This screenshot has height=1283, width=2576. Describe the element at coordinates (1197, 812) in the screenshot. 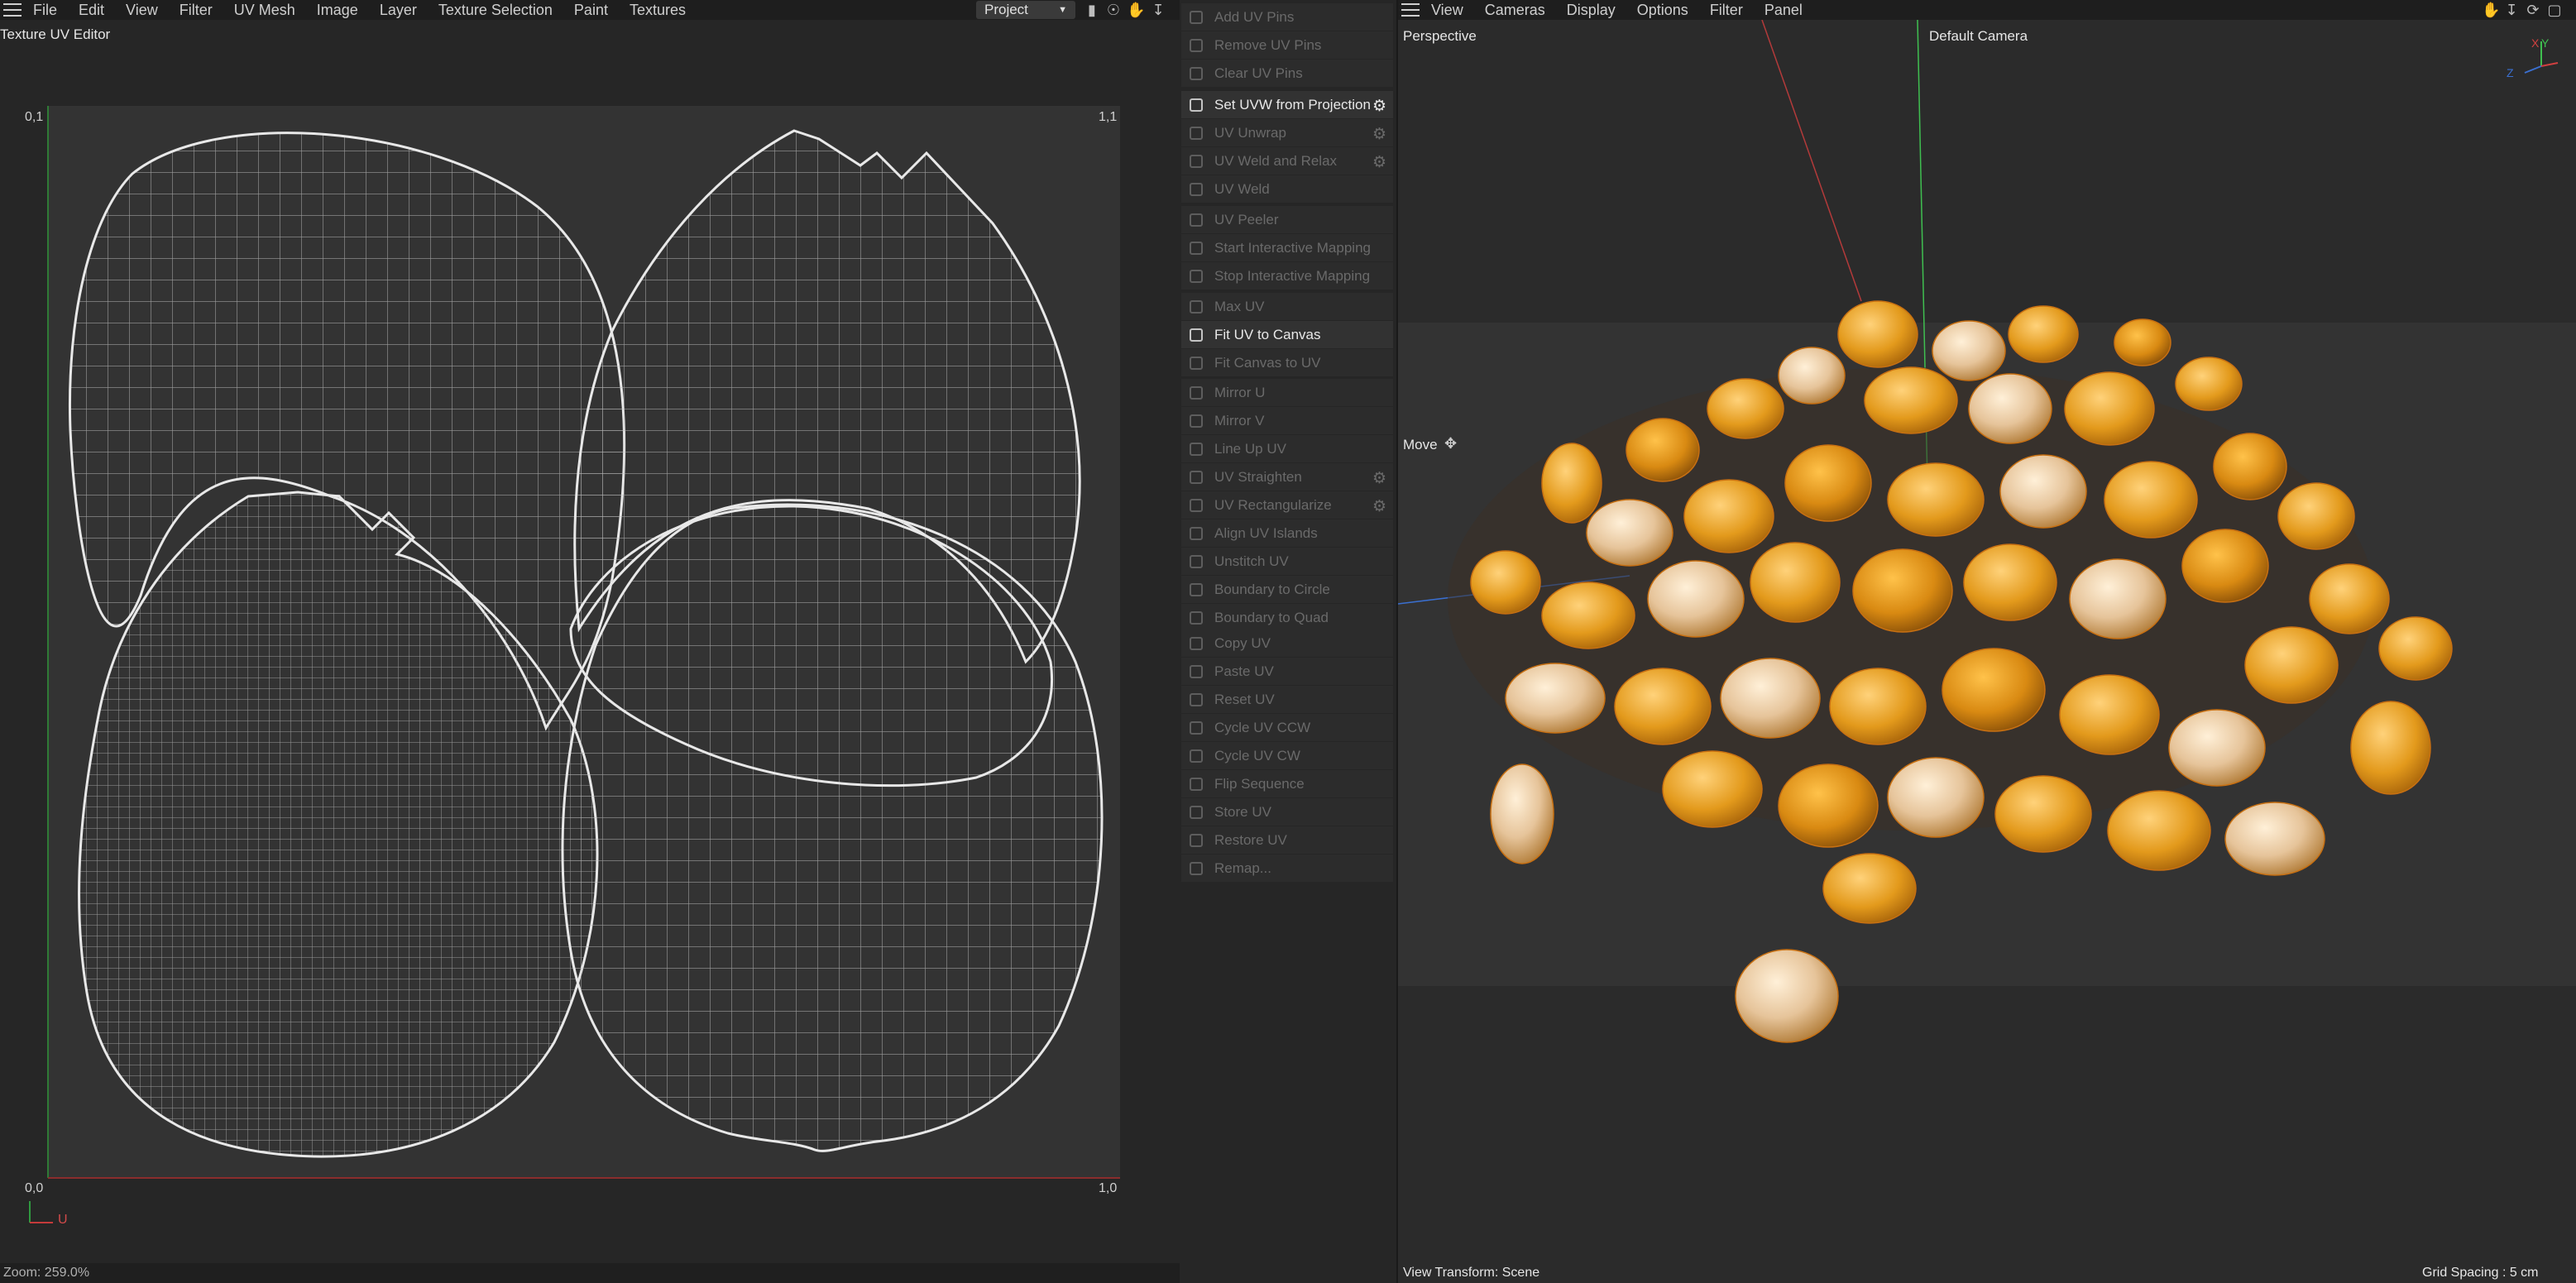

I see `store-icon` at that location.